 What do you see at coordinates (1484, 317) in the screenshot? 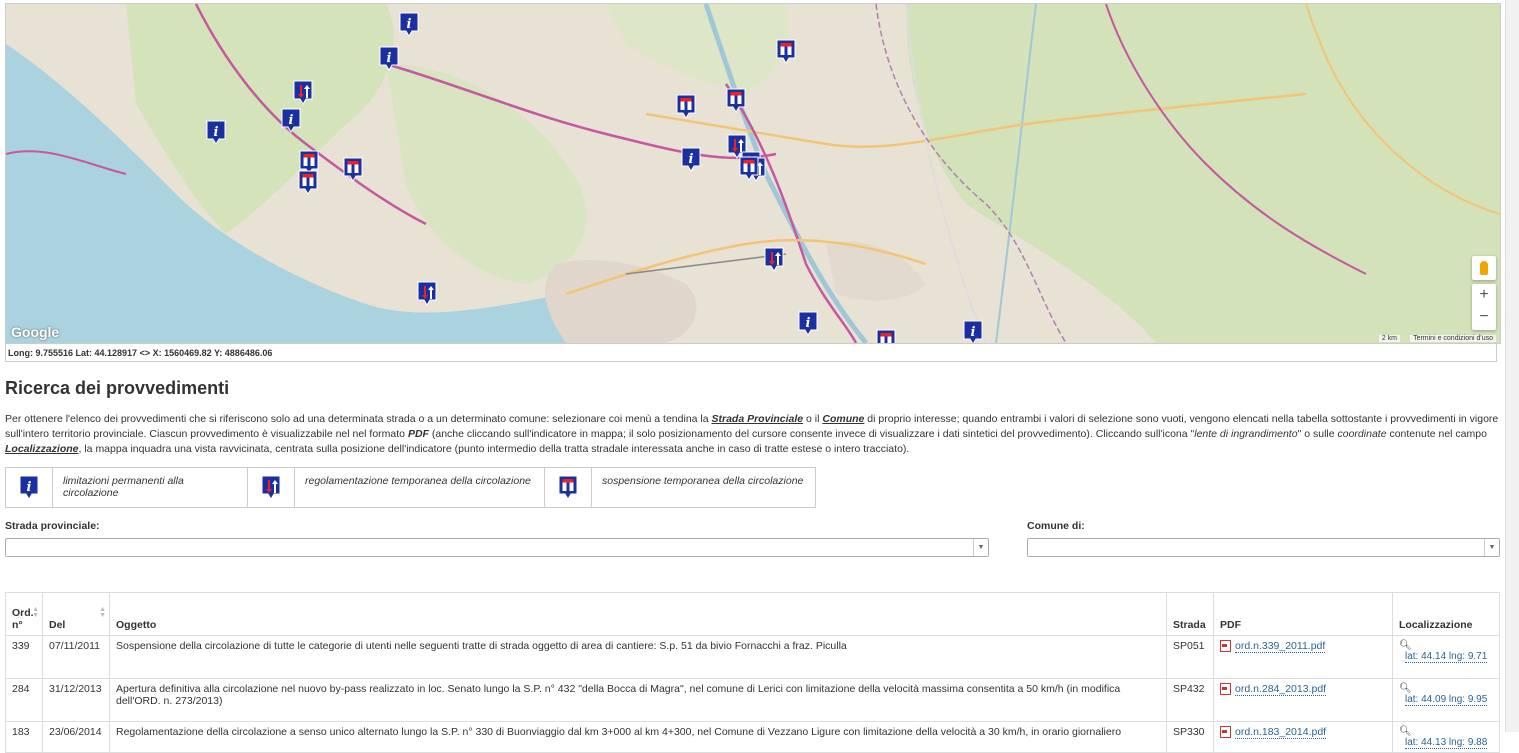
I see `zoom-out-button: −` at bounding box center [1484, 317].